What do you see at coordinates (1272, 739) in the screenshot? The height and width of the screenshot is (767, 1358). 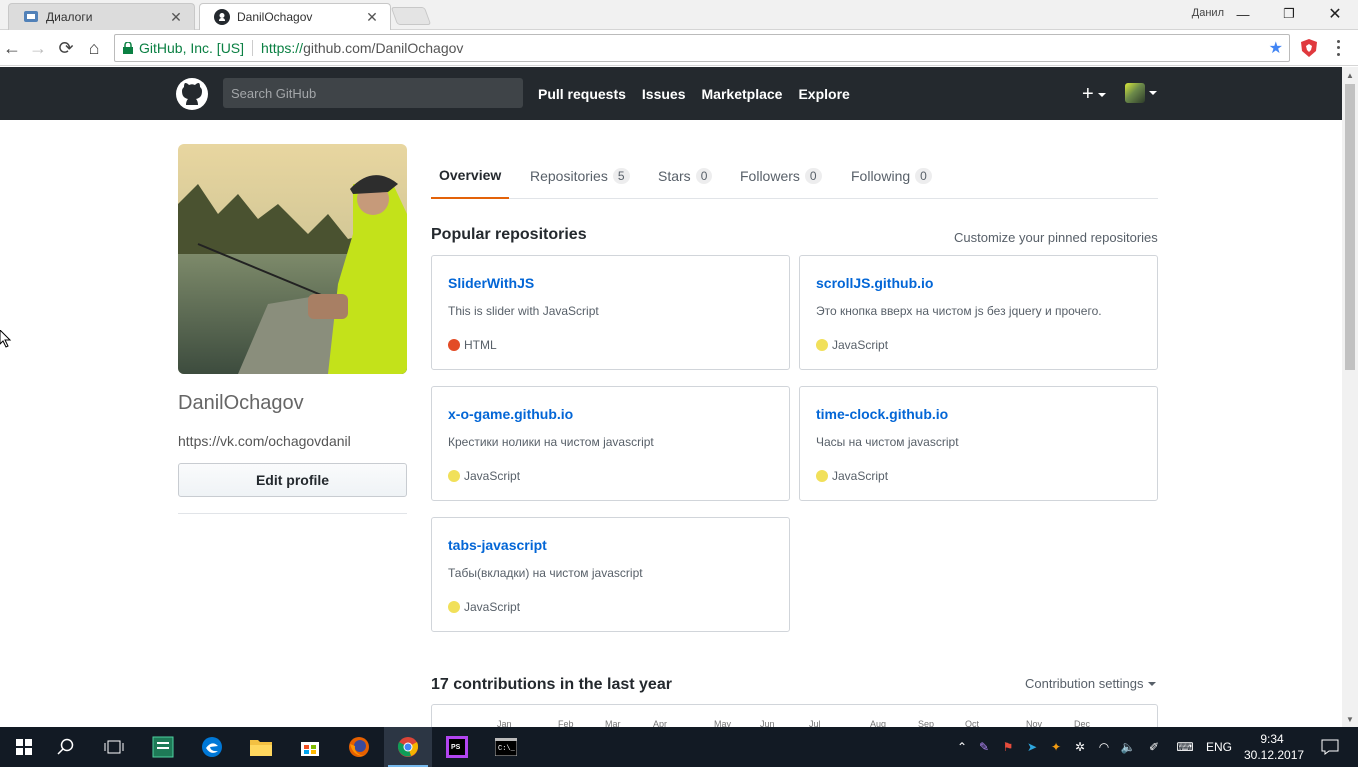 I see `clock-time: 9:34` at bounding box center [1272, 739].